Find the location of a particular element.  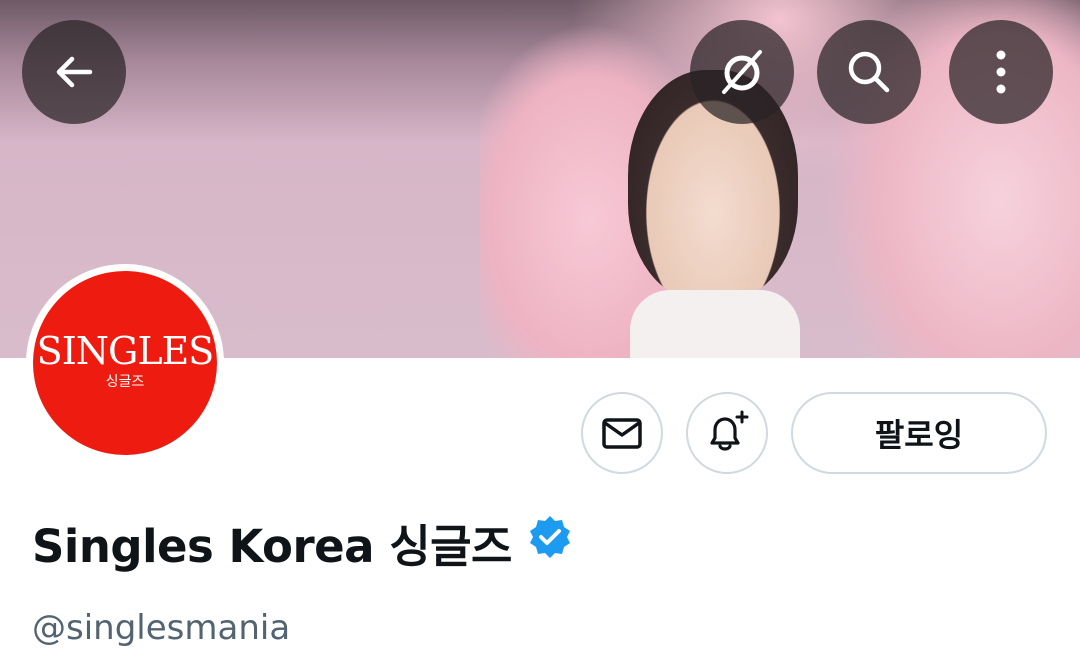

verified-badge-icon is located at coordinates (550, 542).